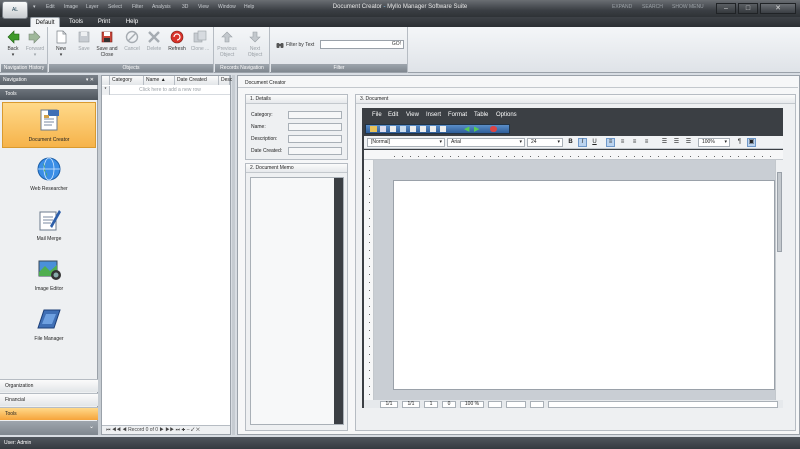 This screenshot has width=800, height=449. Describe the element at coordinates (573, 155) in the screenshot. I see `horizontal-ruler` at that location.